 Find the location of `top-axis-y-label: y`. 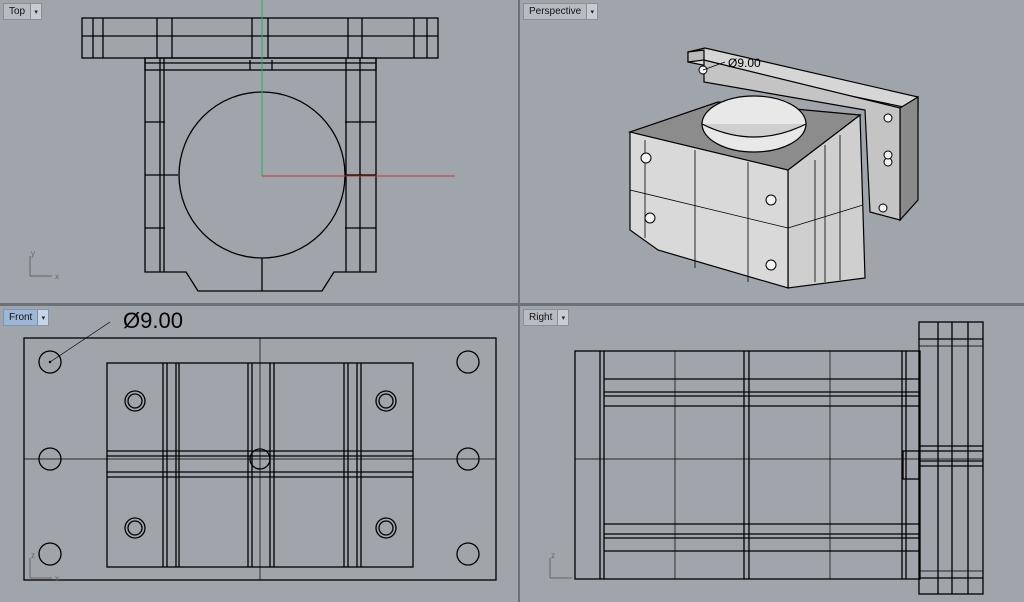

top-axis-y-label: y is located at coordinates (33, 253).